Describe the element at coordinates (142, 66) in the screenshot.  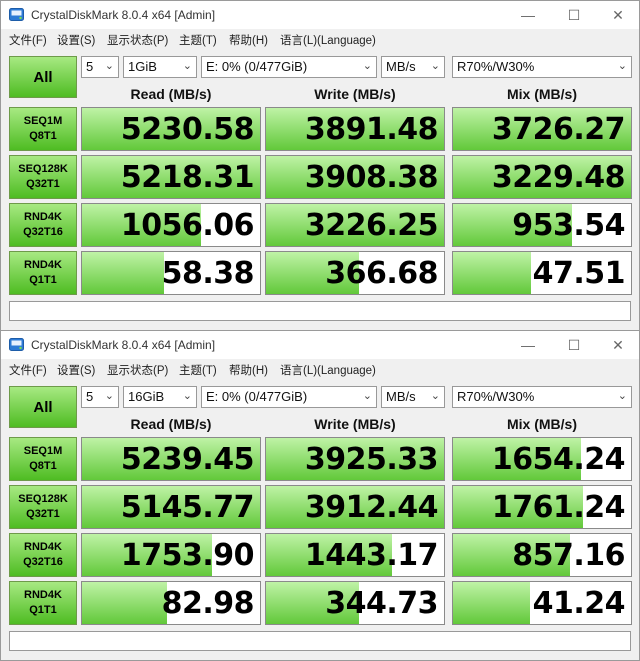
I see `size-value: 1GiB` at that location.